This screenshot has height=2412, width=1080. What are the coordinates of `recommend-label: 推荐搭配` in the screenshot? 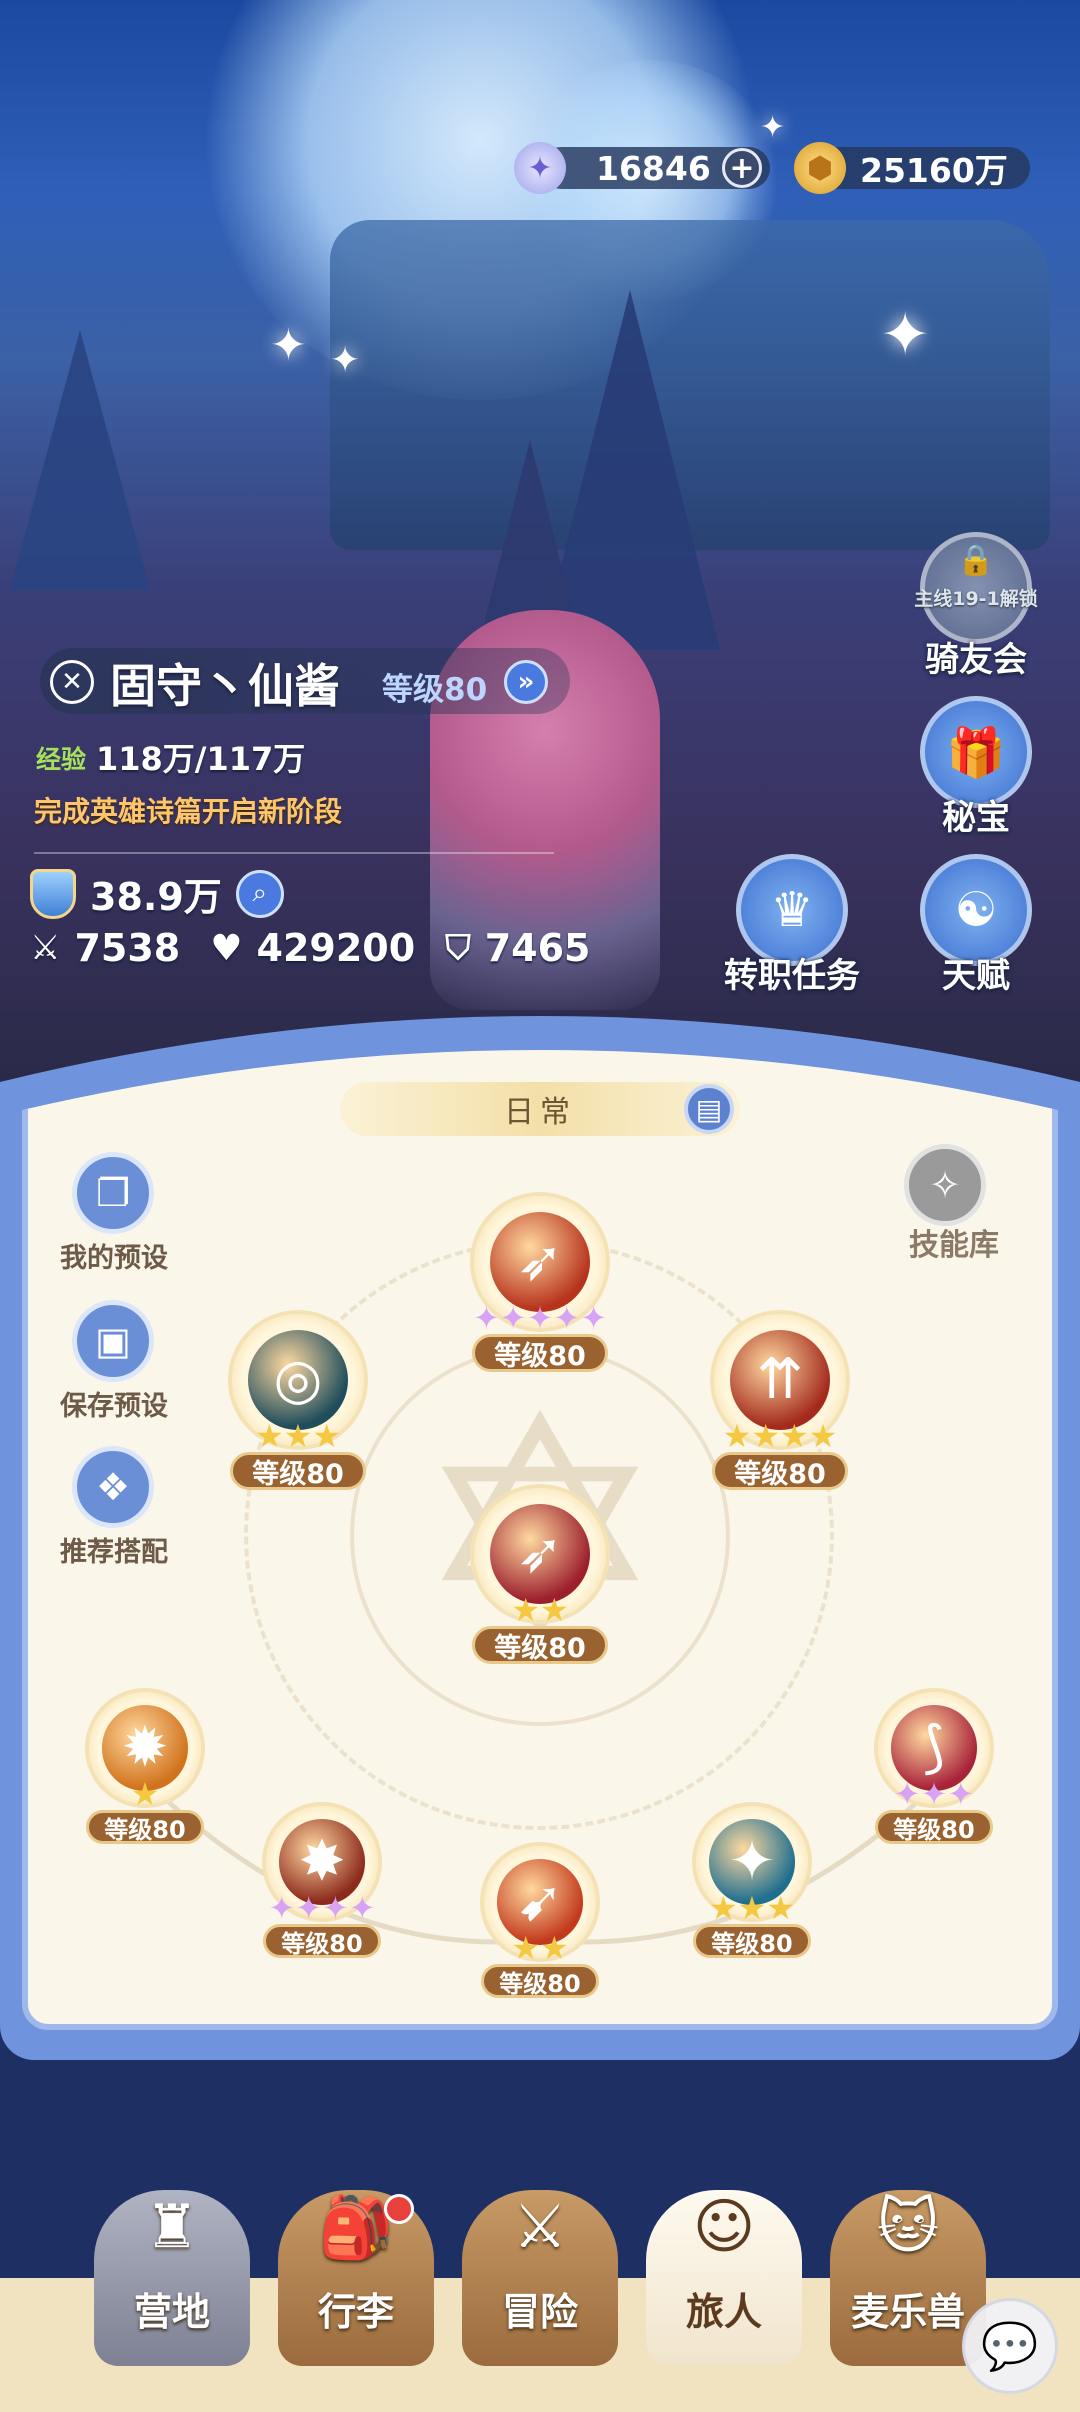 It's located at (114, 1552).